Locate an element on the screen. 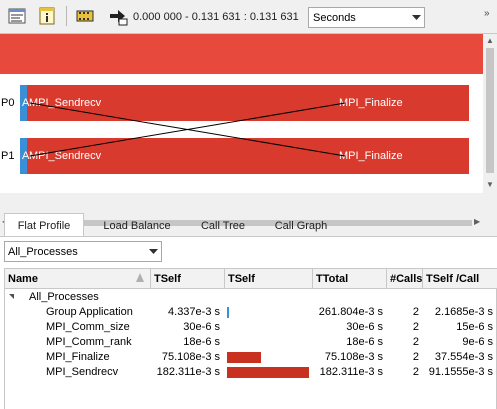 Image resolution: width=497 pixels, height=409 pixels. scroll-up-icon: ▲ is located at coordinates (490, 40).